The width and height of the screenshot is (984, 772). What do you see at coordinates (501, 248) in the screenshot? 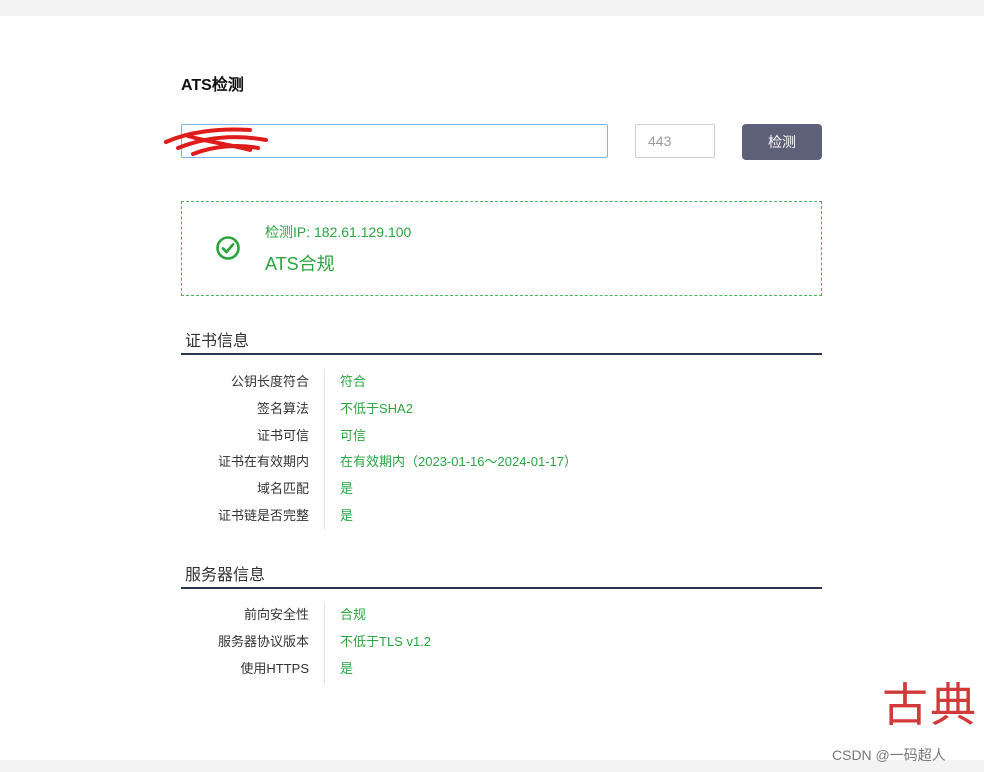
I see `result-box: 检测IP: 182.61.129.100 ATS合规` at bounding box center [501, 248].